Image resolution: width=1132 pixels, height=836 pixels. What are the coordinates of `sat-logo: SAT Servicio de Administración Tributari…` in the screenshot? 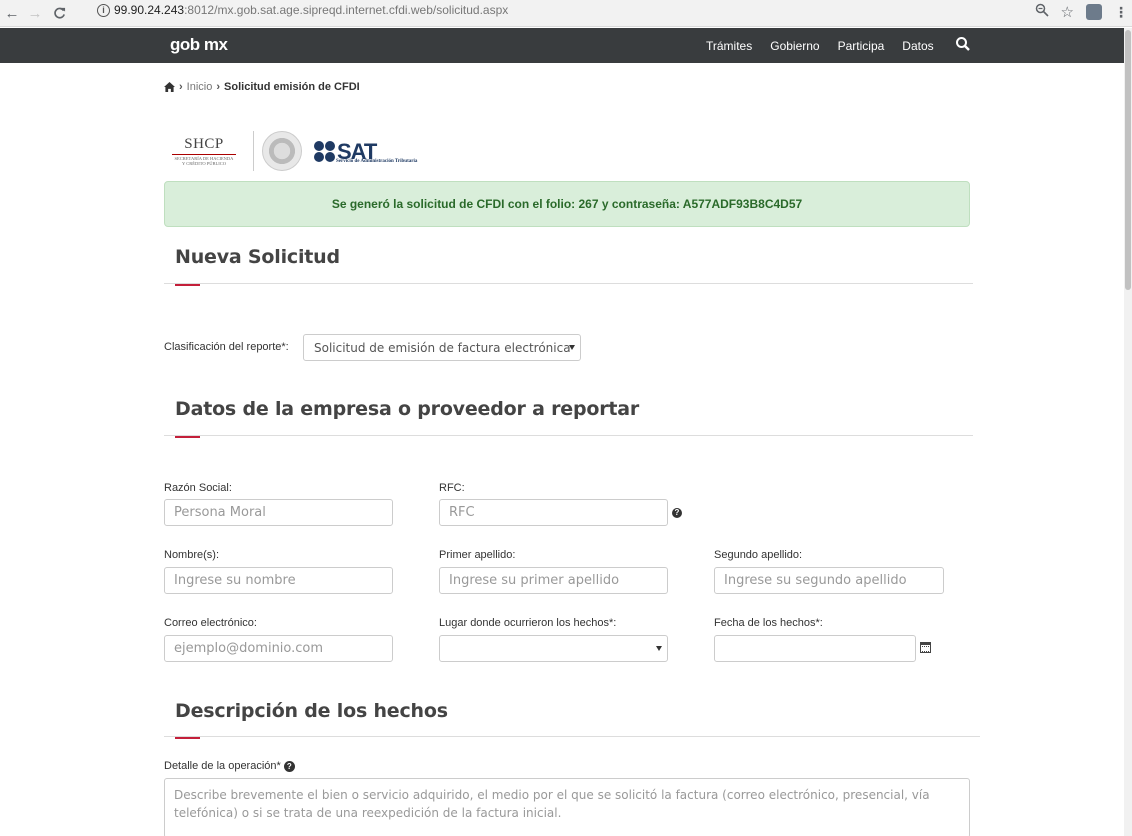 It's located at (365, 151).